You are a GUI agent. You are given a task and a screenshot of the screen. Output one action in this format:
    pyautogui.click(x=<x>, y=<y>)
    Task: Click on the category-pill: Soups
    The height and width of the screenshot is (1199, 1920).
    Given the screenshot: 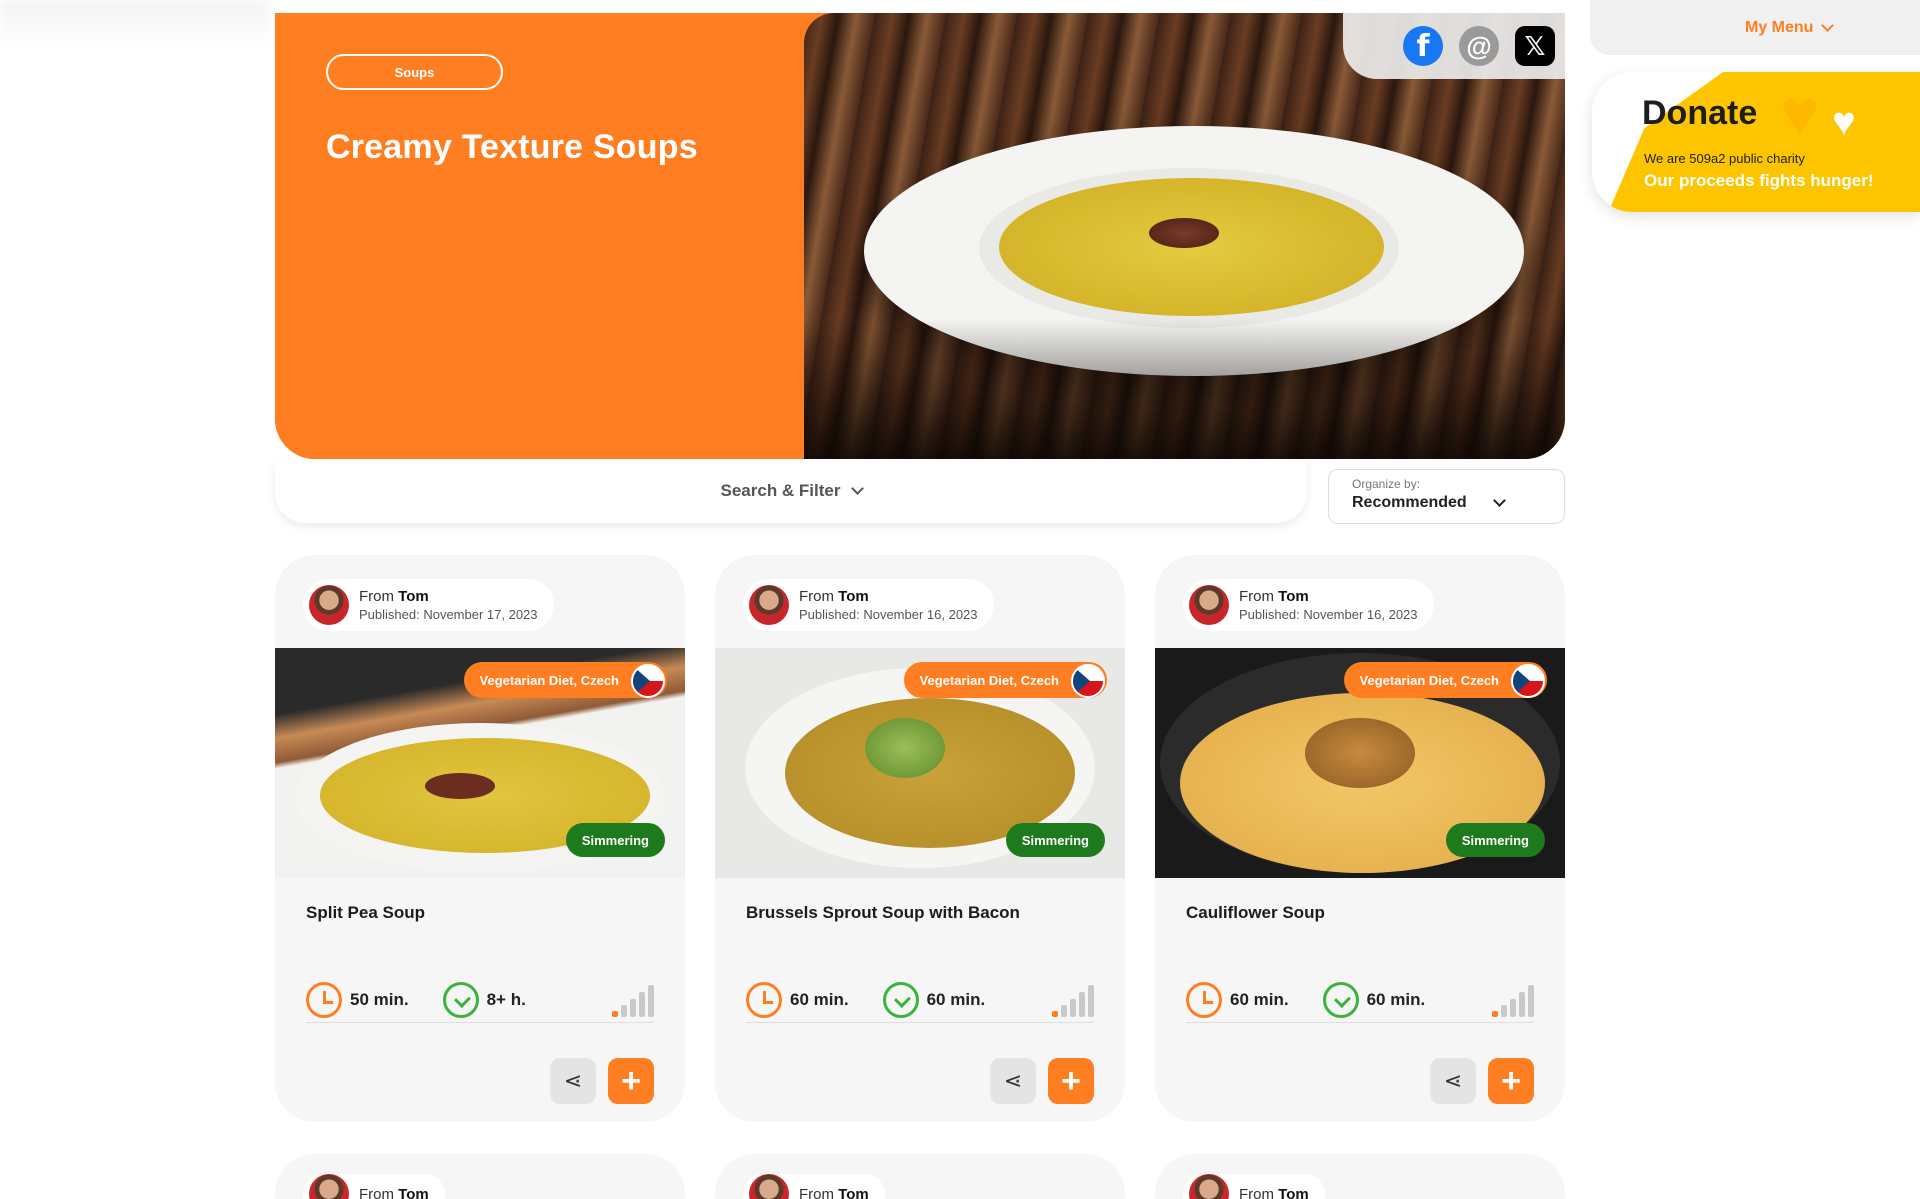 What is the action you would take?
    pyautogui.click(x=414, y=72)
    